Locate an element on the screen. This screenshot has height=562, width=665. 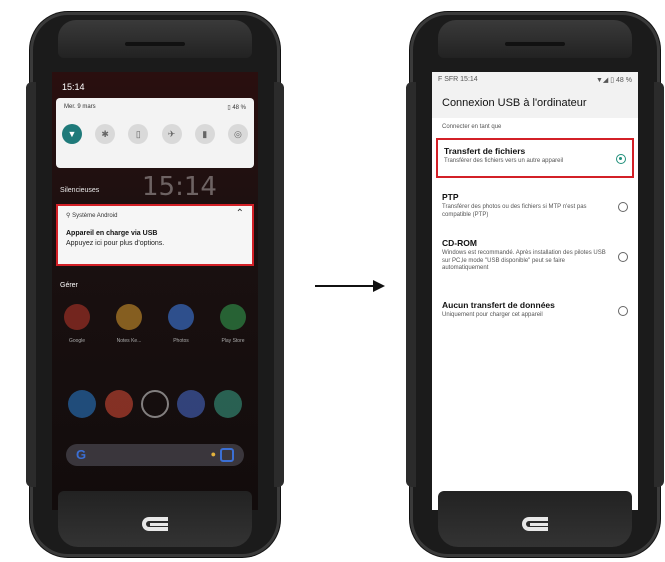
flashlight-icon: ▮ is located at coordinates (204, 134).